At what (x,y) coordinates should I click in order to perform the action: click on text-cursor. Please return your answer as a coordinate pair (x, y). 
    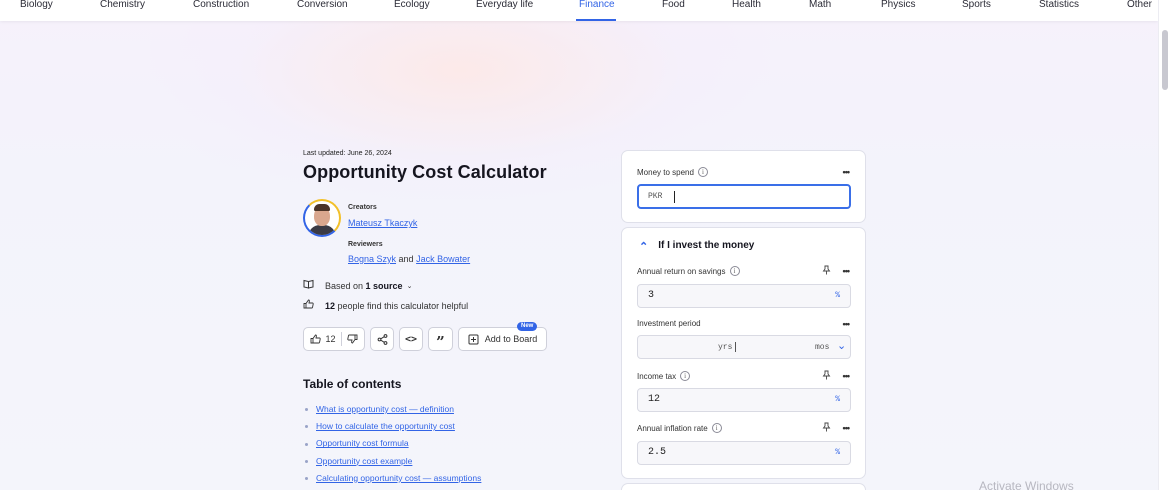
    Looking at the image, I should click on (735, 347).